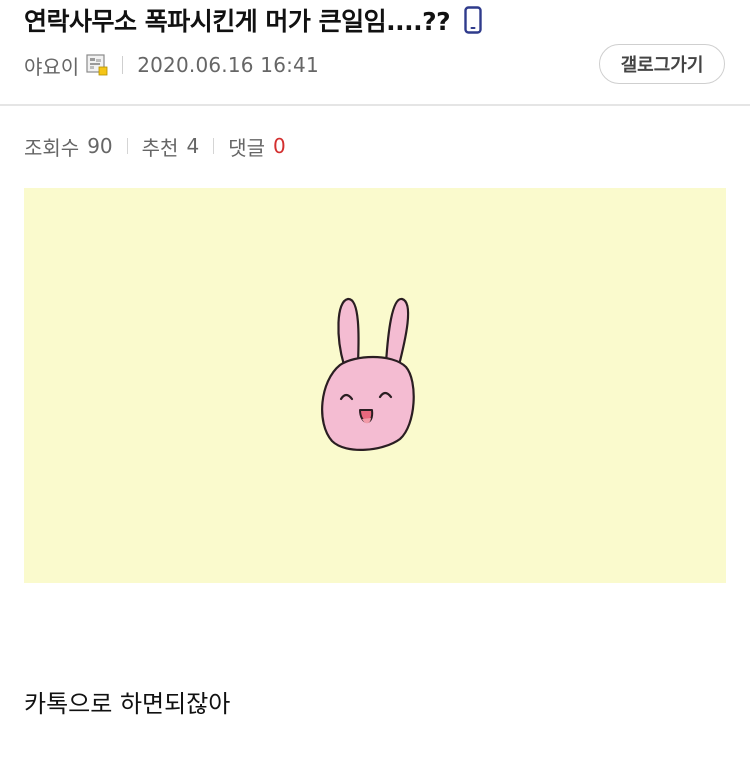 The image size is (750, 766). I want to click on views-count: 90, so click(100, 146).